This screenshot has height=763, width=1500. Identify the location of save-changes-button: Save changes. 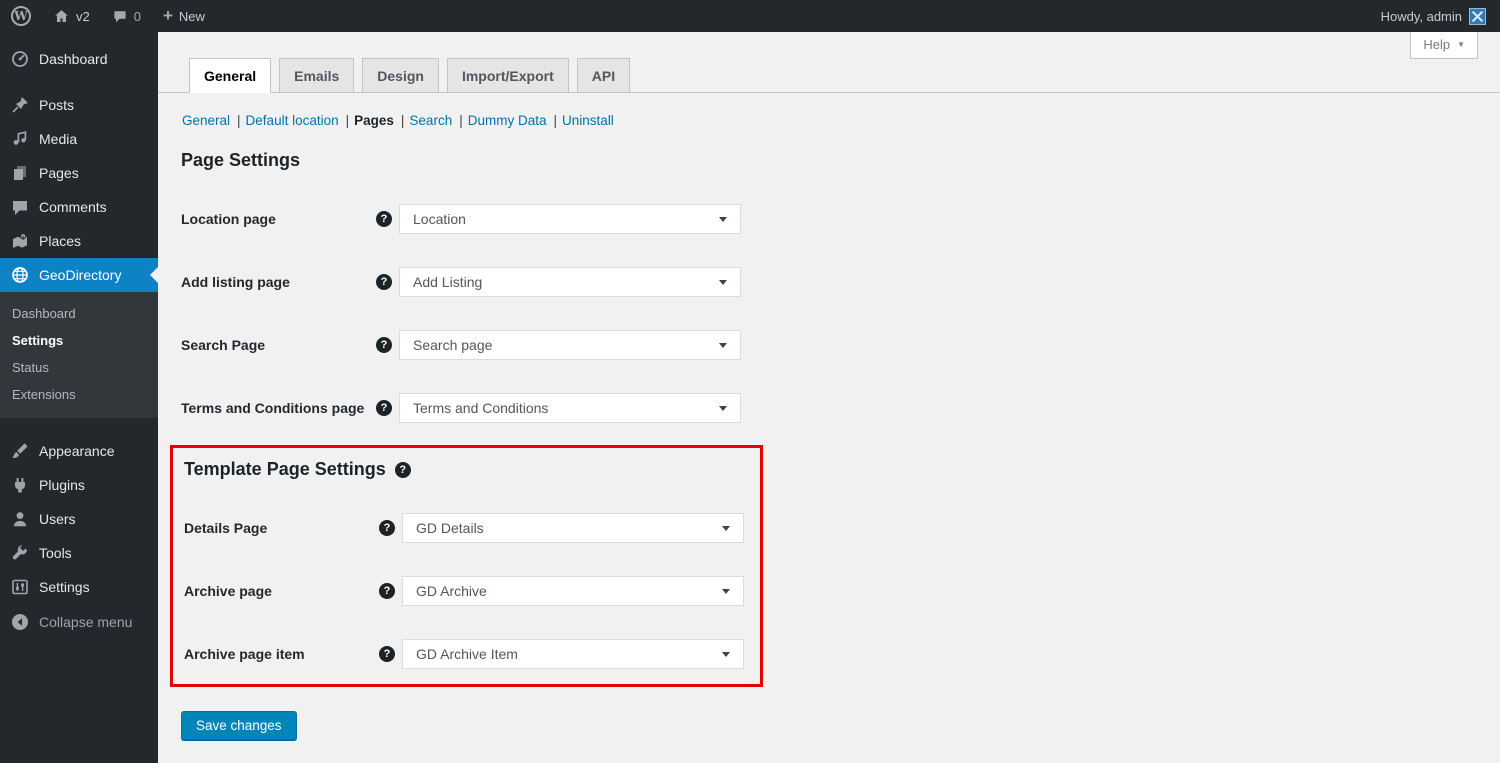
(239, 725).